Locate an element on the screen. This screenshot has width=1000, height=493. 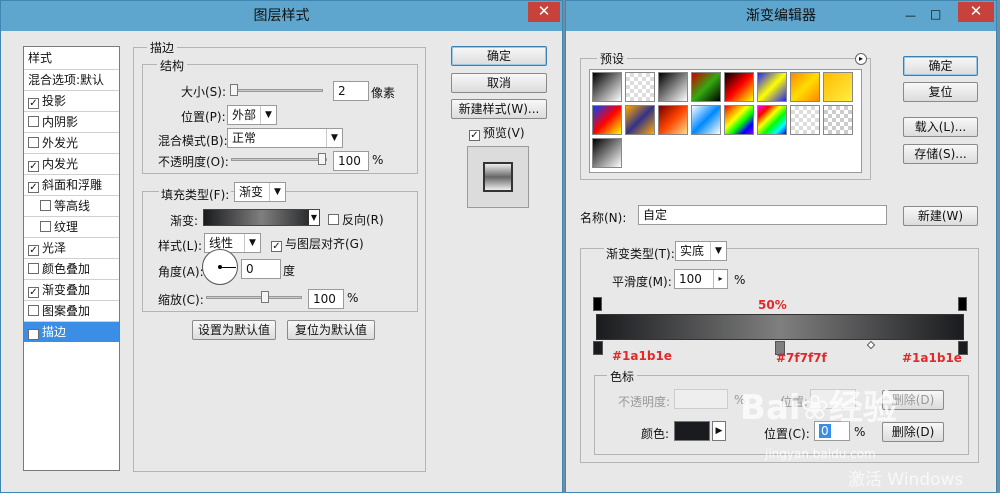
size-input: 2 is located at coordinates (351, 91).